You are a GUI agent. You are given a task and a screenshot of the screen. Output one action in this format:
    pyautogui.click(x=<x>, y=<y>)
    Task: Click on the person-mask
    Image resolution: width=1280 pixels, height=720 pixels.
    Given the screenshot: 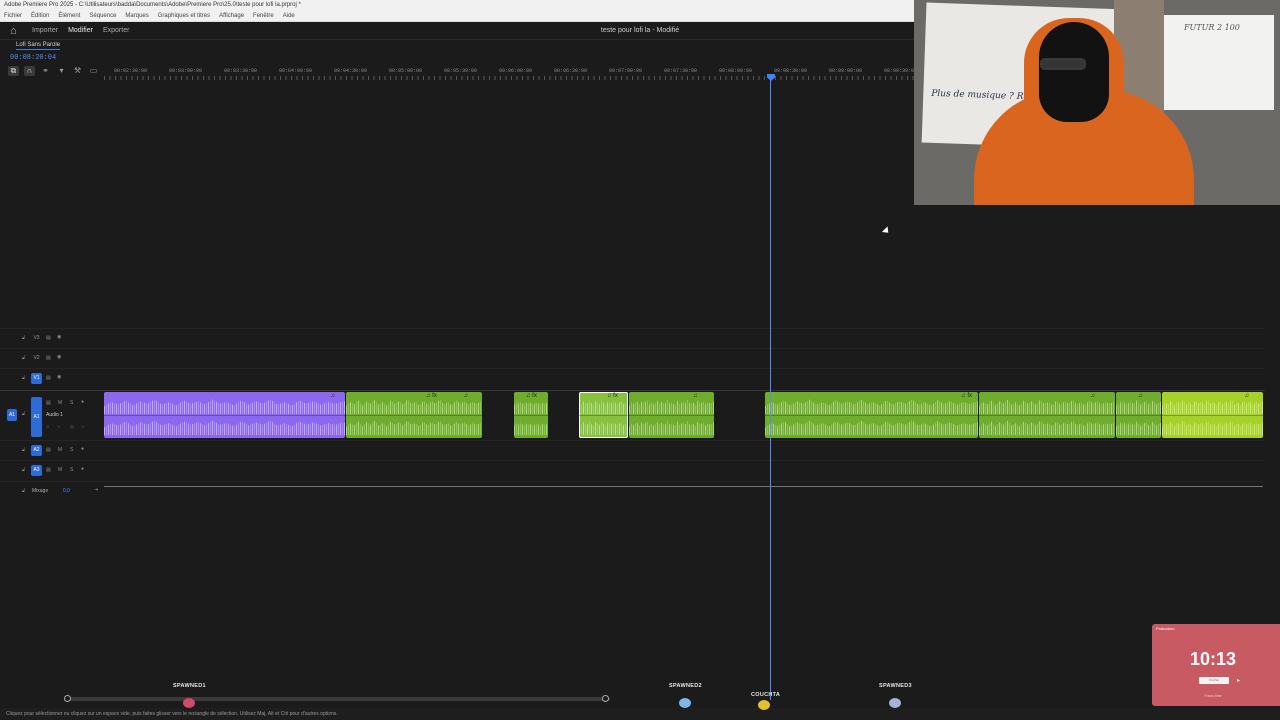 What is the action you would take?
    pyautogui.click(x=1074, y=72)
    